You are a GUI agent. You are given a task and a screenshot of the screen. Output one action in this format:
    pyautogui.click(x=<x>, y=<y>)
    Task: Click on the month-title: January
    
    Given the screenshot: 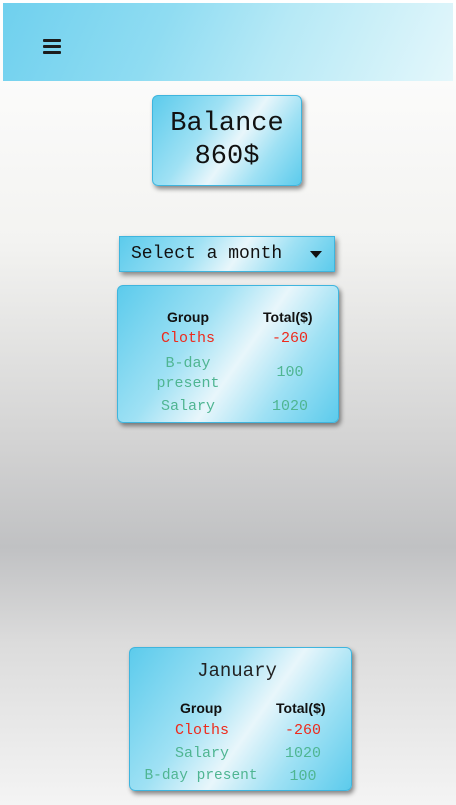 What is the action you would take?
    pyautogui.click(x=237, y=671)
    